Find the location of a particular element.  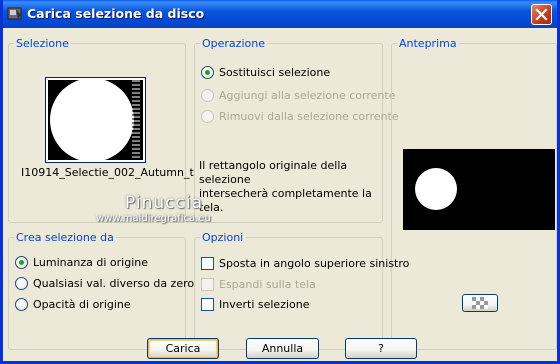

radio-replace-selection-control is located at coordinates (207, 72).